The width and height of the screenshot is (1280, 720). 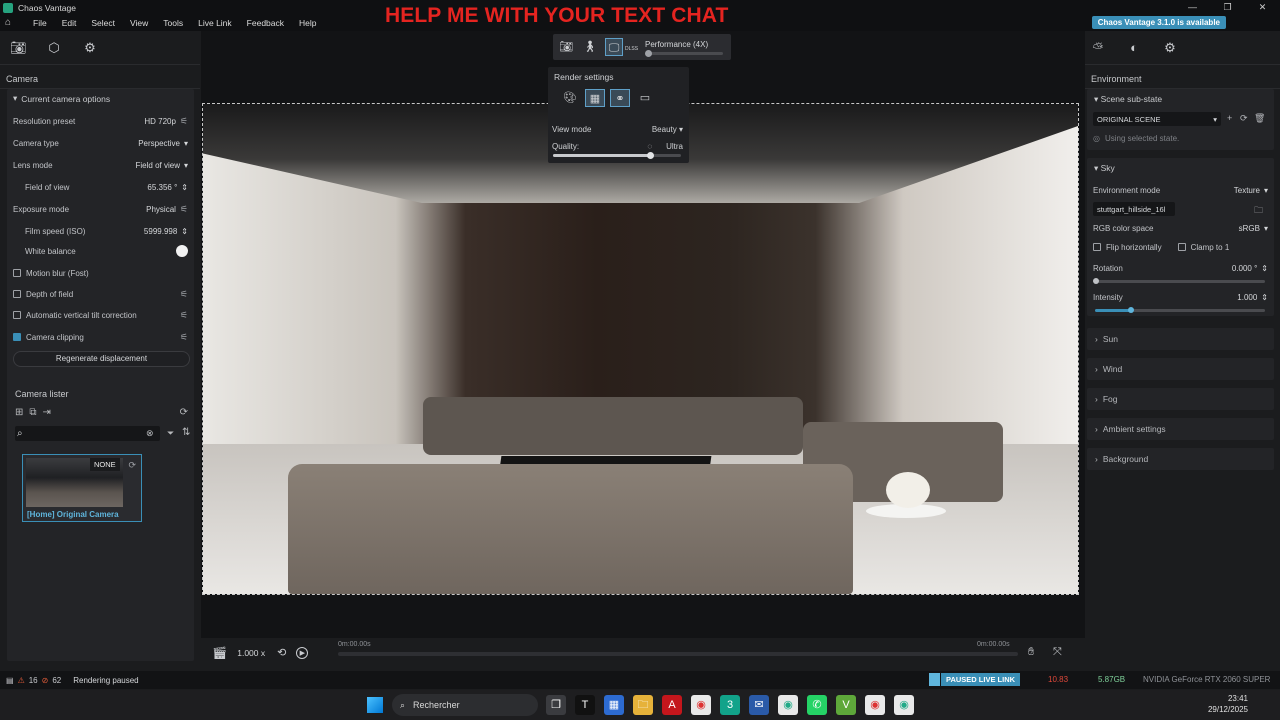 I want to click on motion-blur-checkbox, so click(x=17, y=273).